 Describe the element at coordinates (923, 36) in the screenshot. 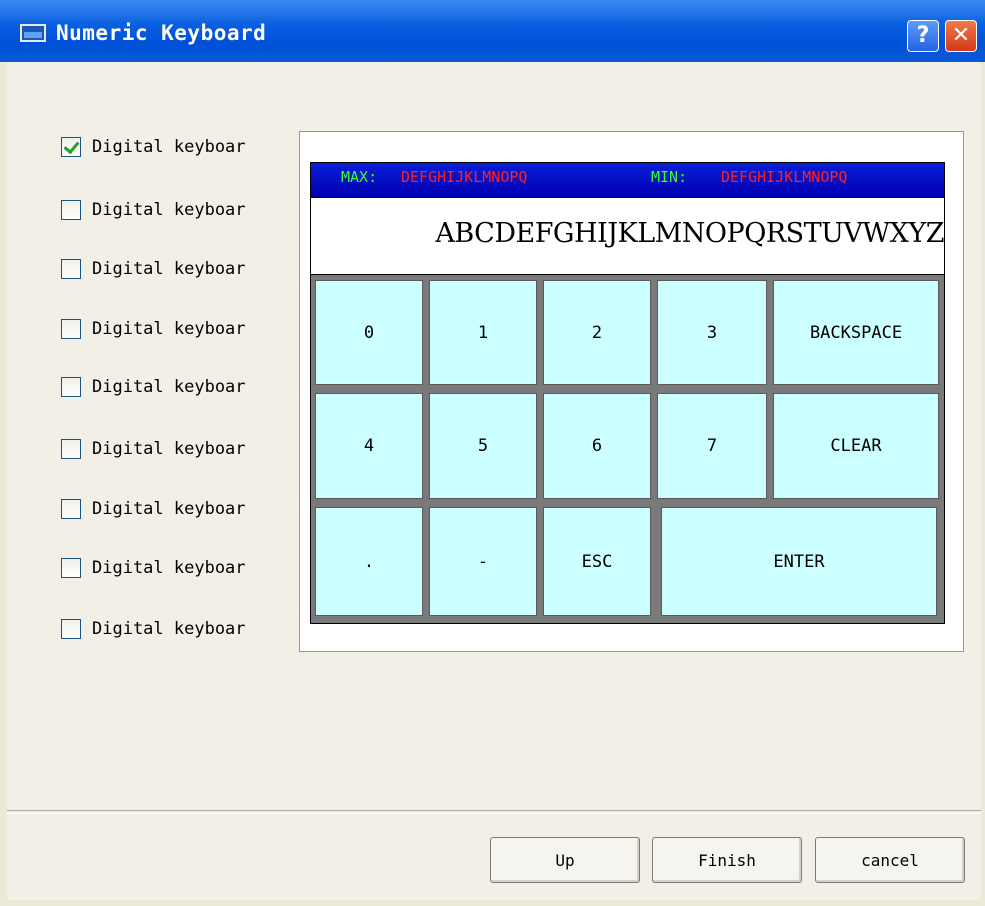

I see `help-button: ?` at that location.